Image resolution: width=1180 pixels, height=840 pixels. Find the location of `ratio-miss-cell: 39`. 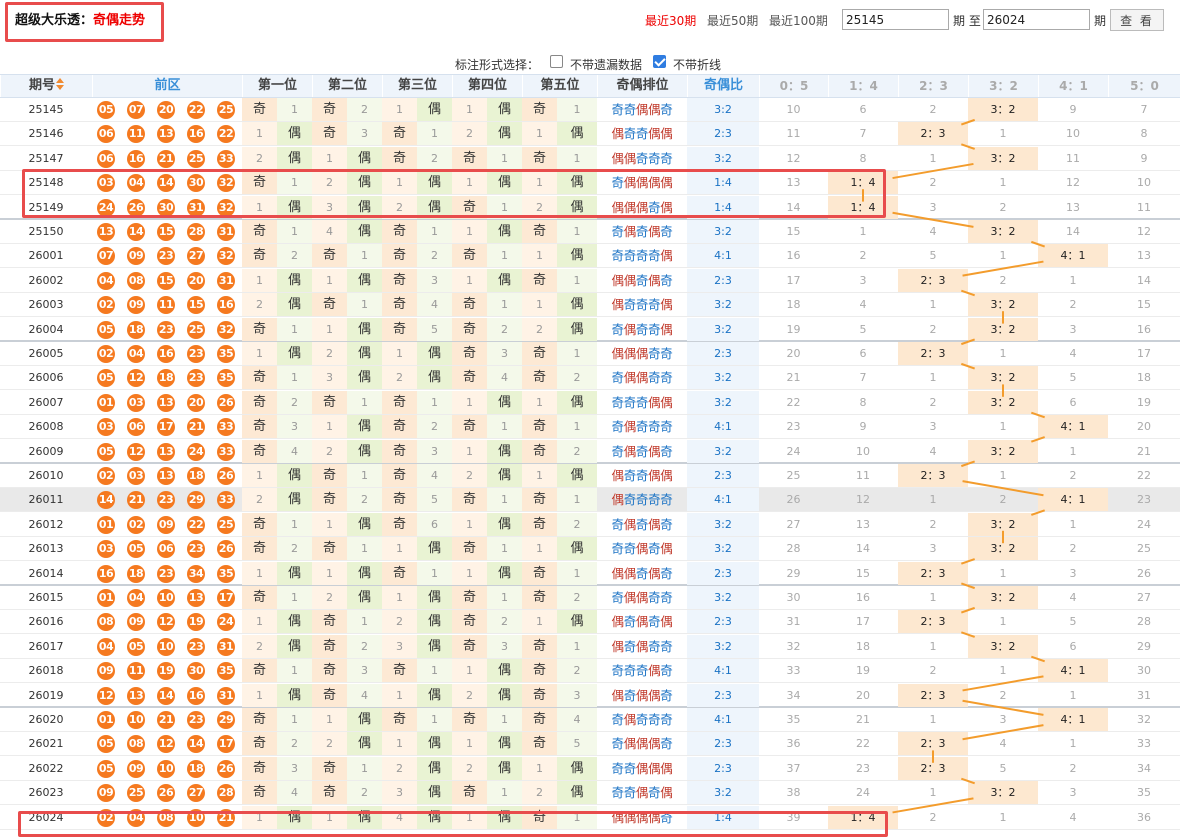

ratio-miss-cell: 39 is located at coordinates (793, 817).